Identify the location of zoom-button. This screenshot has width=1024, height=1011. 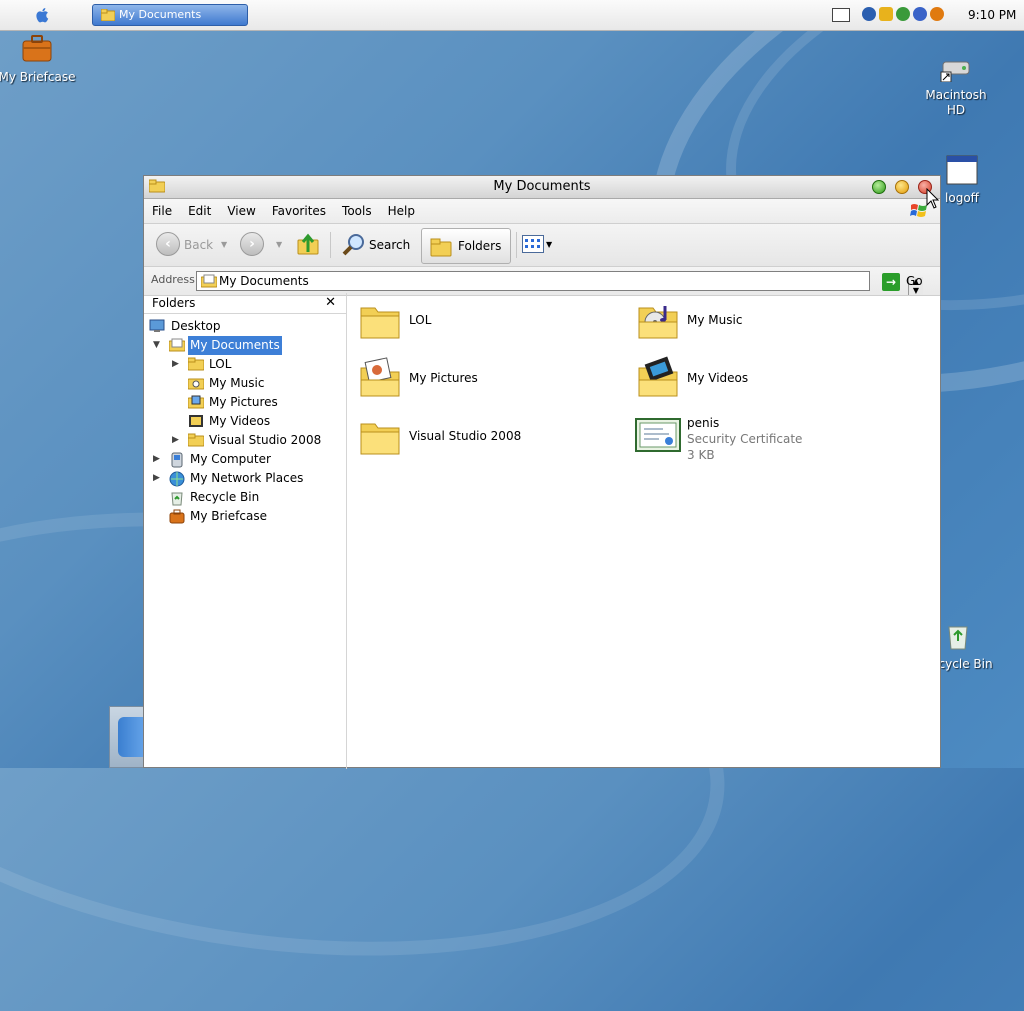
(879, 187).